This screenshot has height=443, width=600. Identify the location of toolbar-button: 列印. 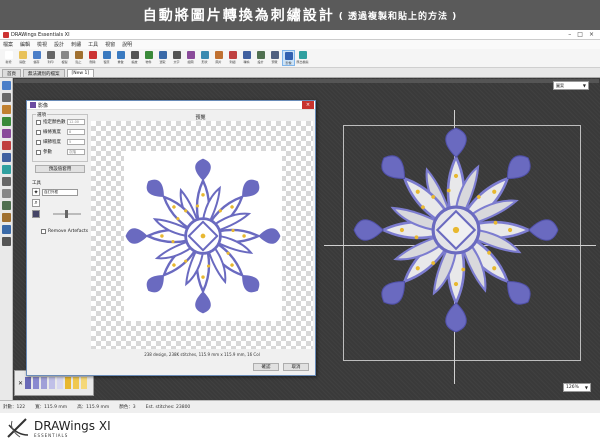
(50, 58).